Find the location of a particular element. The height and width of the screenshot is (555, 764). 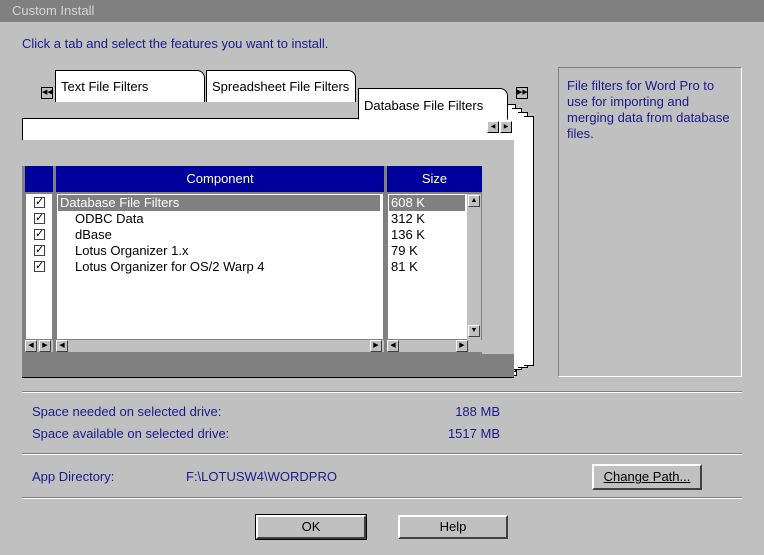

app-directory-label: App Directory: is located at coordinates (73, 476).